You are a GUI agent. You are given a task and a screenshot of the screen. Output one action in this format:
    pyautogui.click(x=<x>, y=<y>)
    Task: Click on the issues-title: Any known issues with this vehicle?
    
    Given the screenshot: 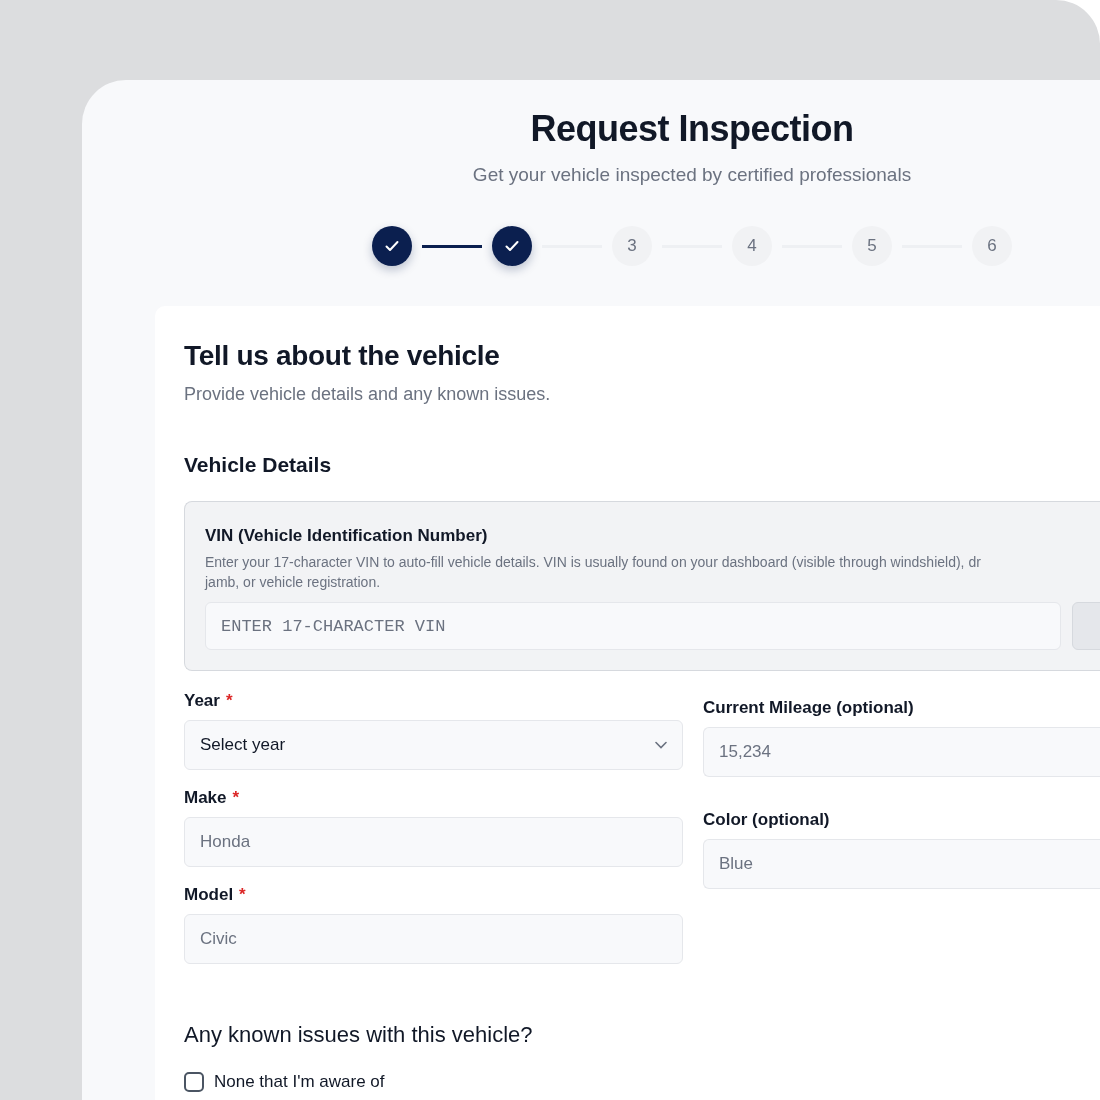 What is the action you would take?
    pyautogui.click(x=359, y=1035)
    